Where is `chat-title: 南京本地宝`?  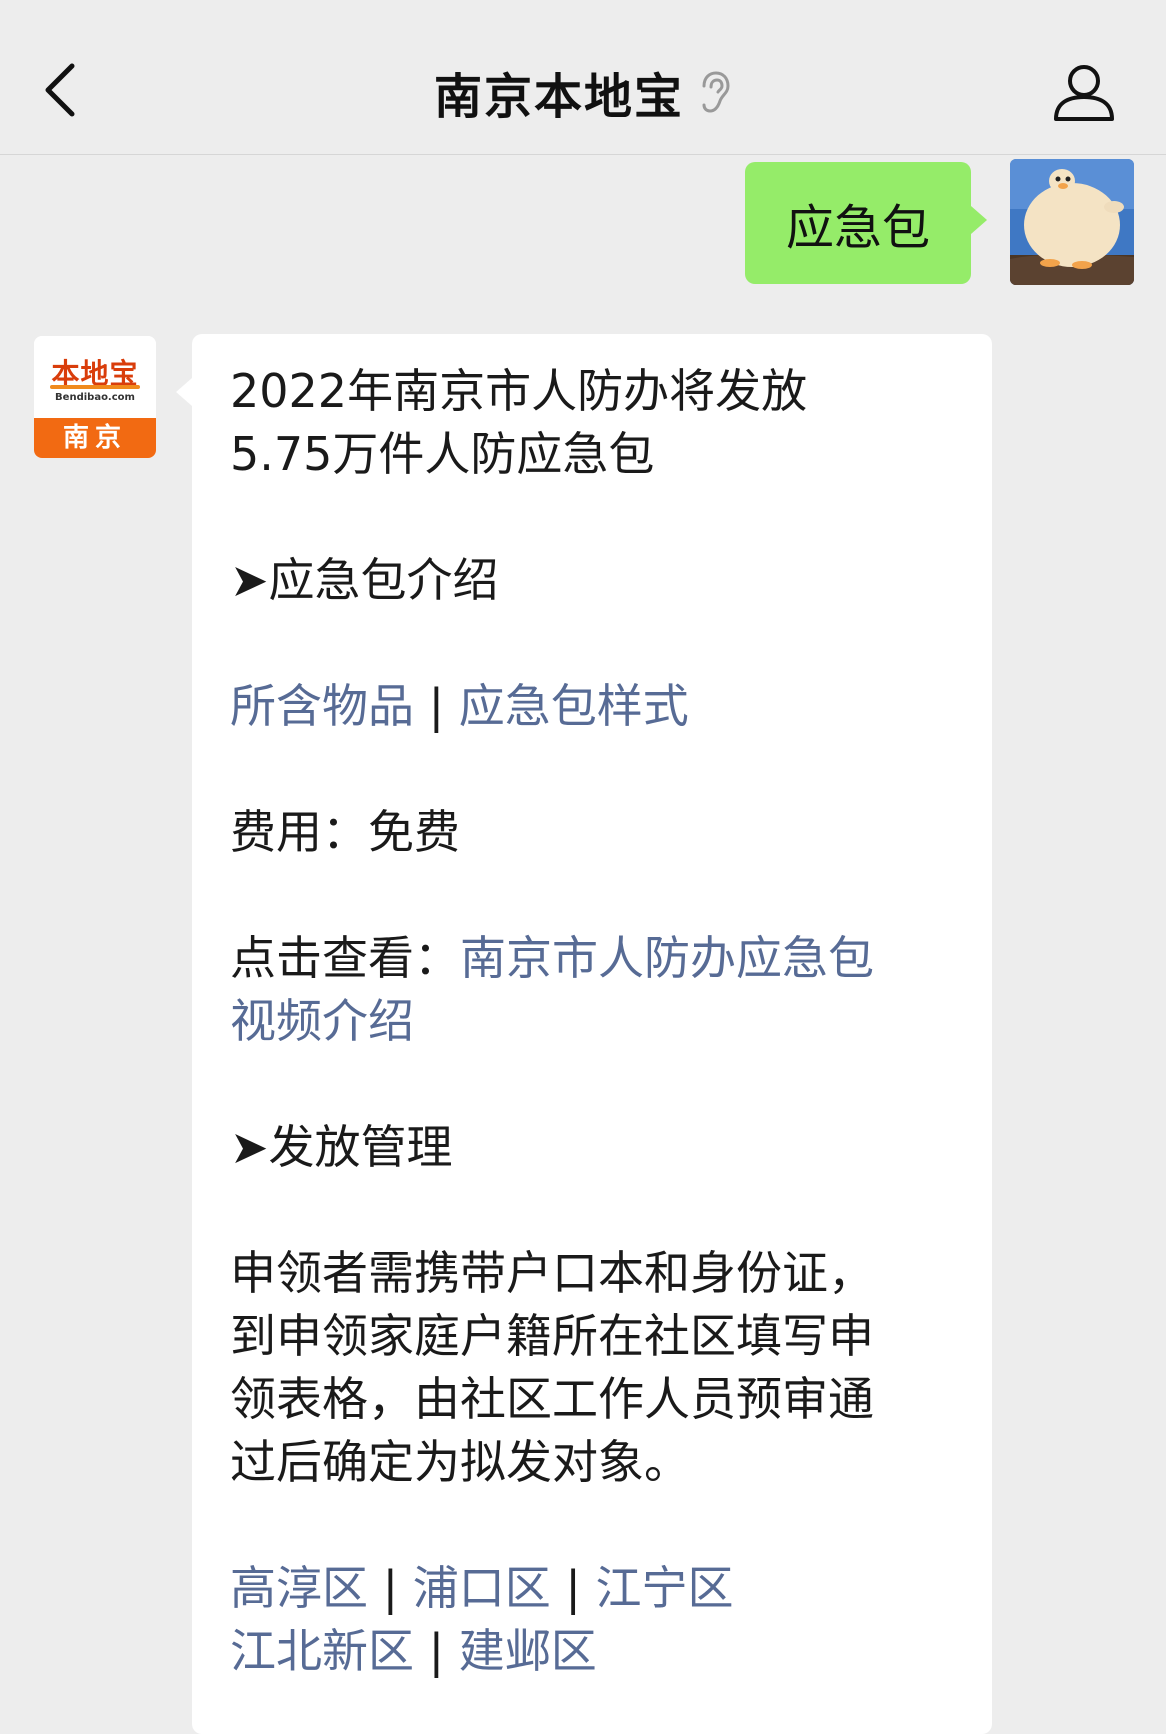
chat-title: 南京本地宝 is located at coordinates (558, 97).